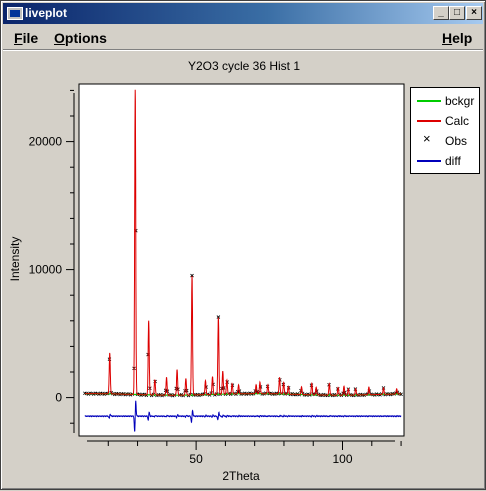 The width and height of the screenshot is (486, 491). I want to click on x-tick-label: 50, so click(196, 459).